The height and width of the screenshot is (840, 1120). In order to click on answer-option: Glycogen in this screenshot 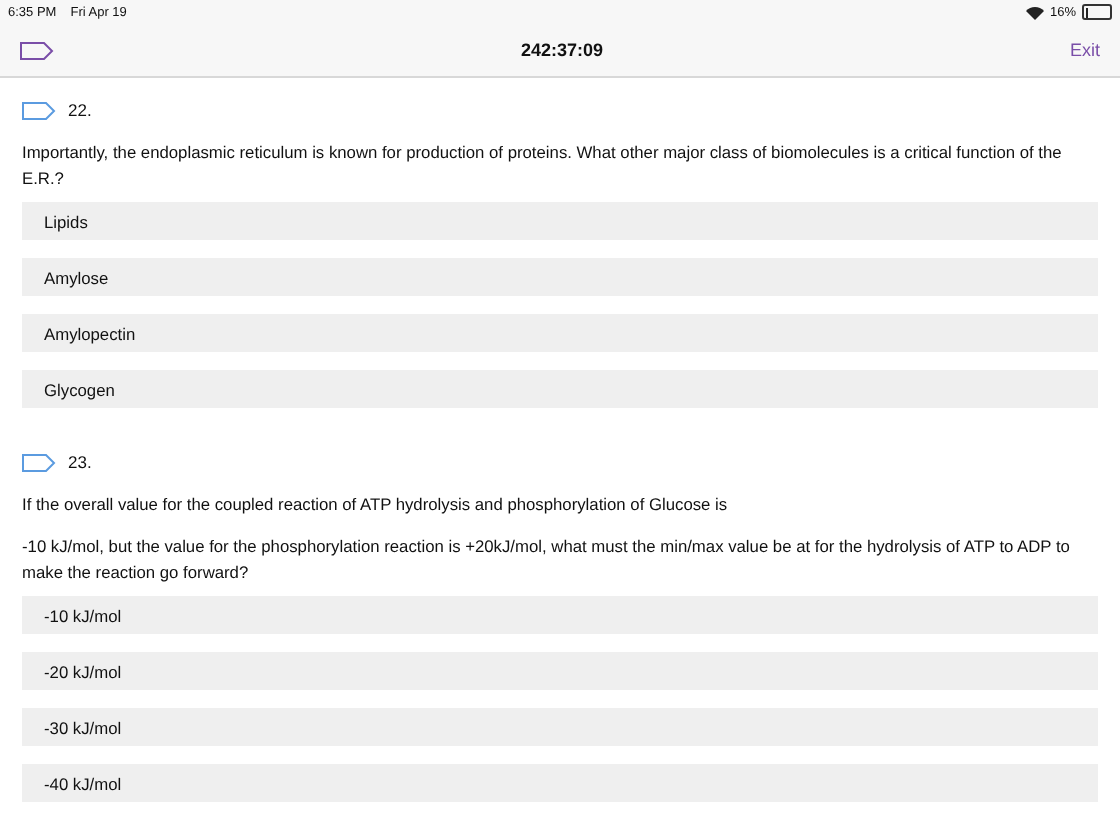, I will do `click(560, 389)`.